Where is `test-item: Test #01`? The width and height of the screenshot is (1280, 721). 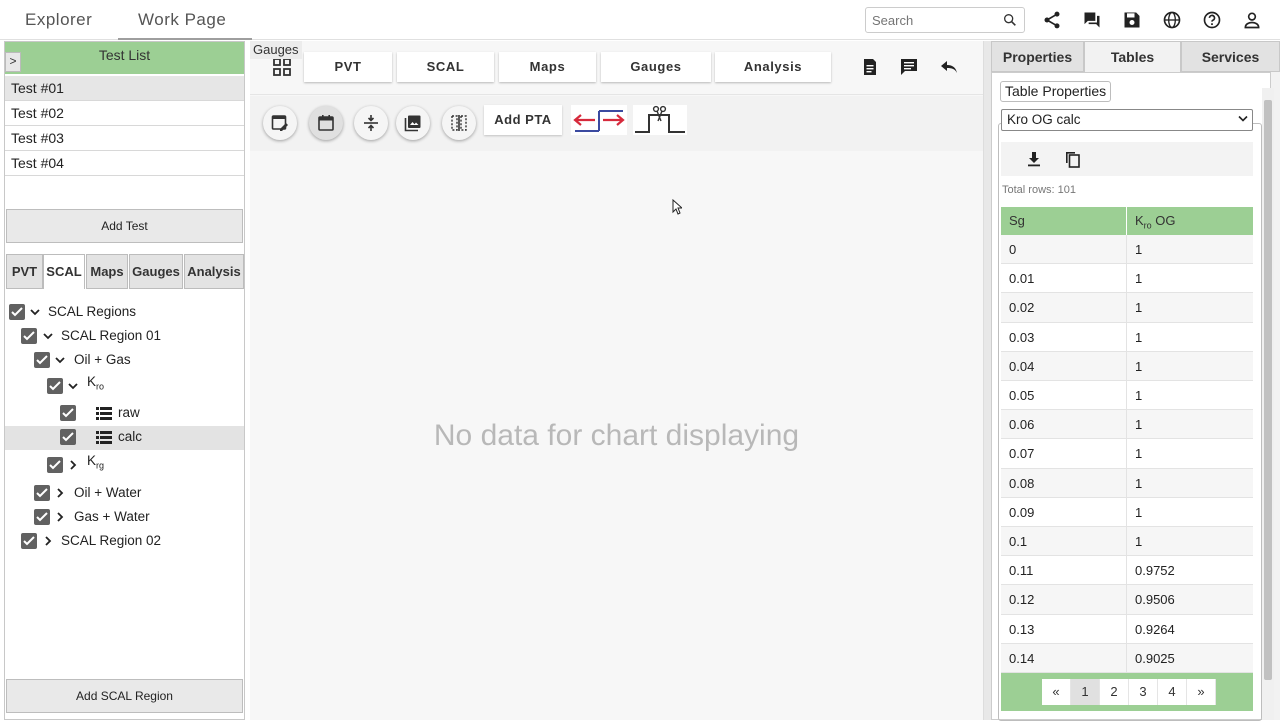
test-item: Test #01 is located at coordinates (124, 88).